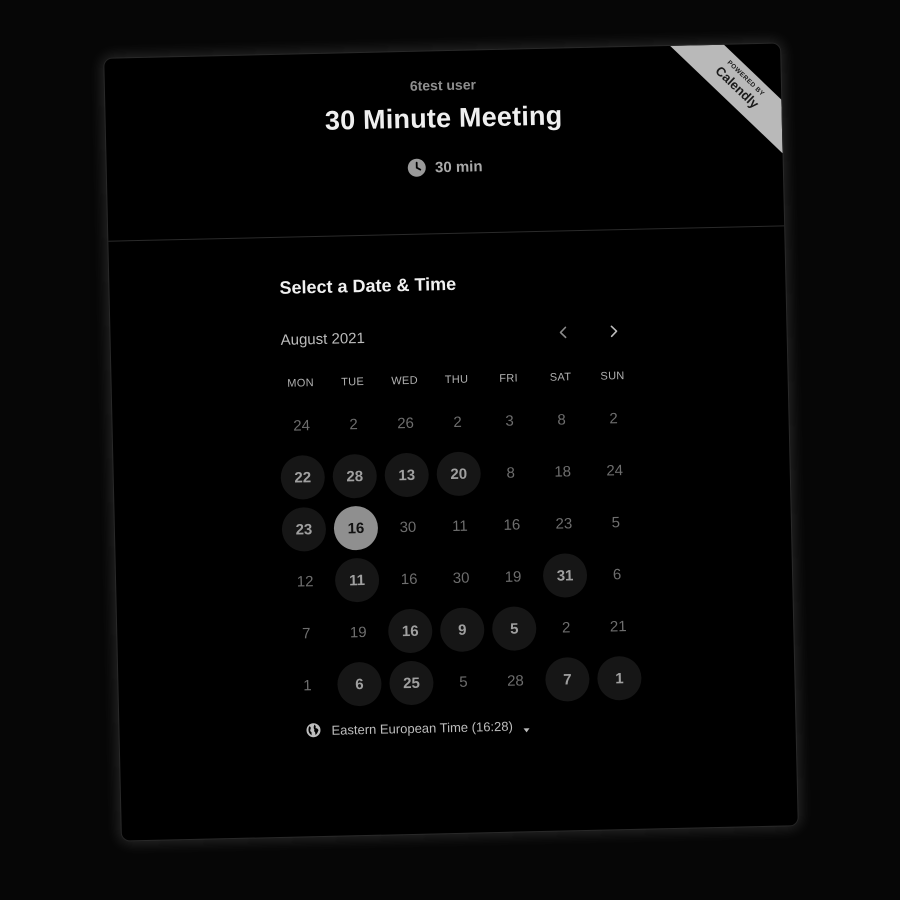 This screenshot has width=900, height=900. Describe the element at coordinates (301, 383) in the screenshot. I see `weekday-label: MON` at that location.